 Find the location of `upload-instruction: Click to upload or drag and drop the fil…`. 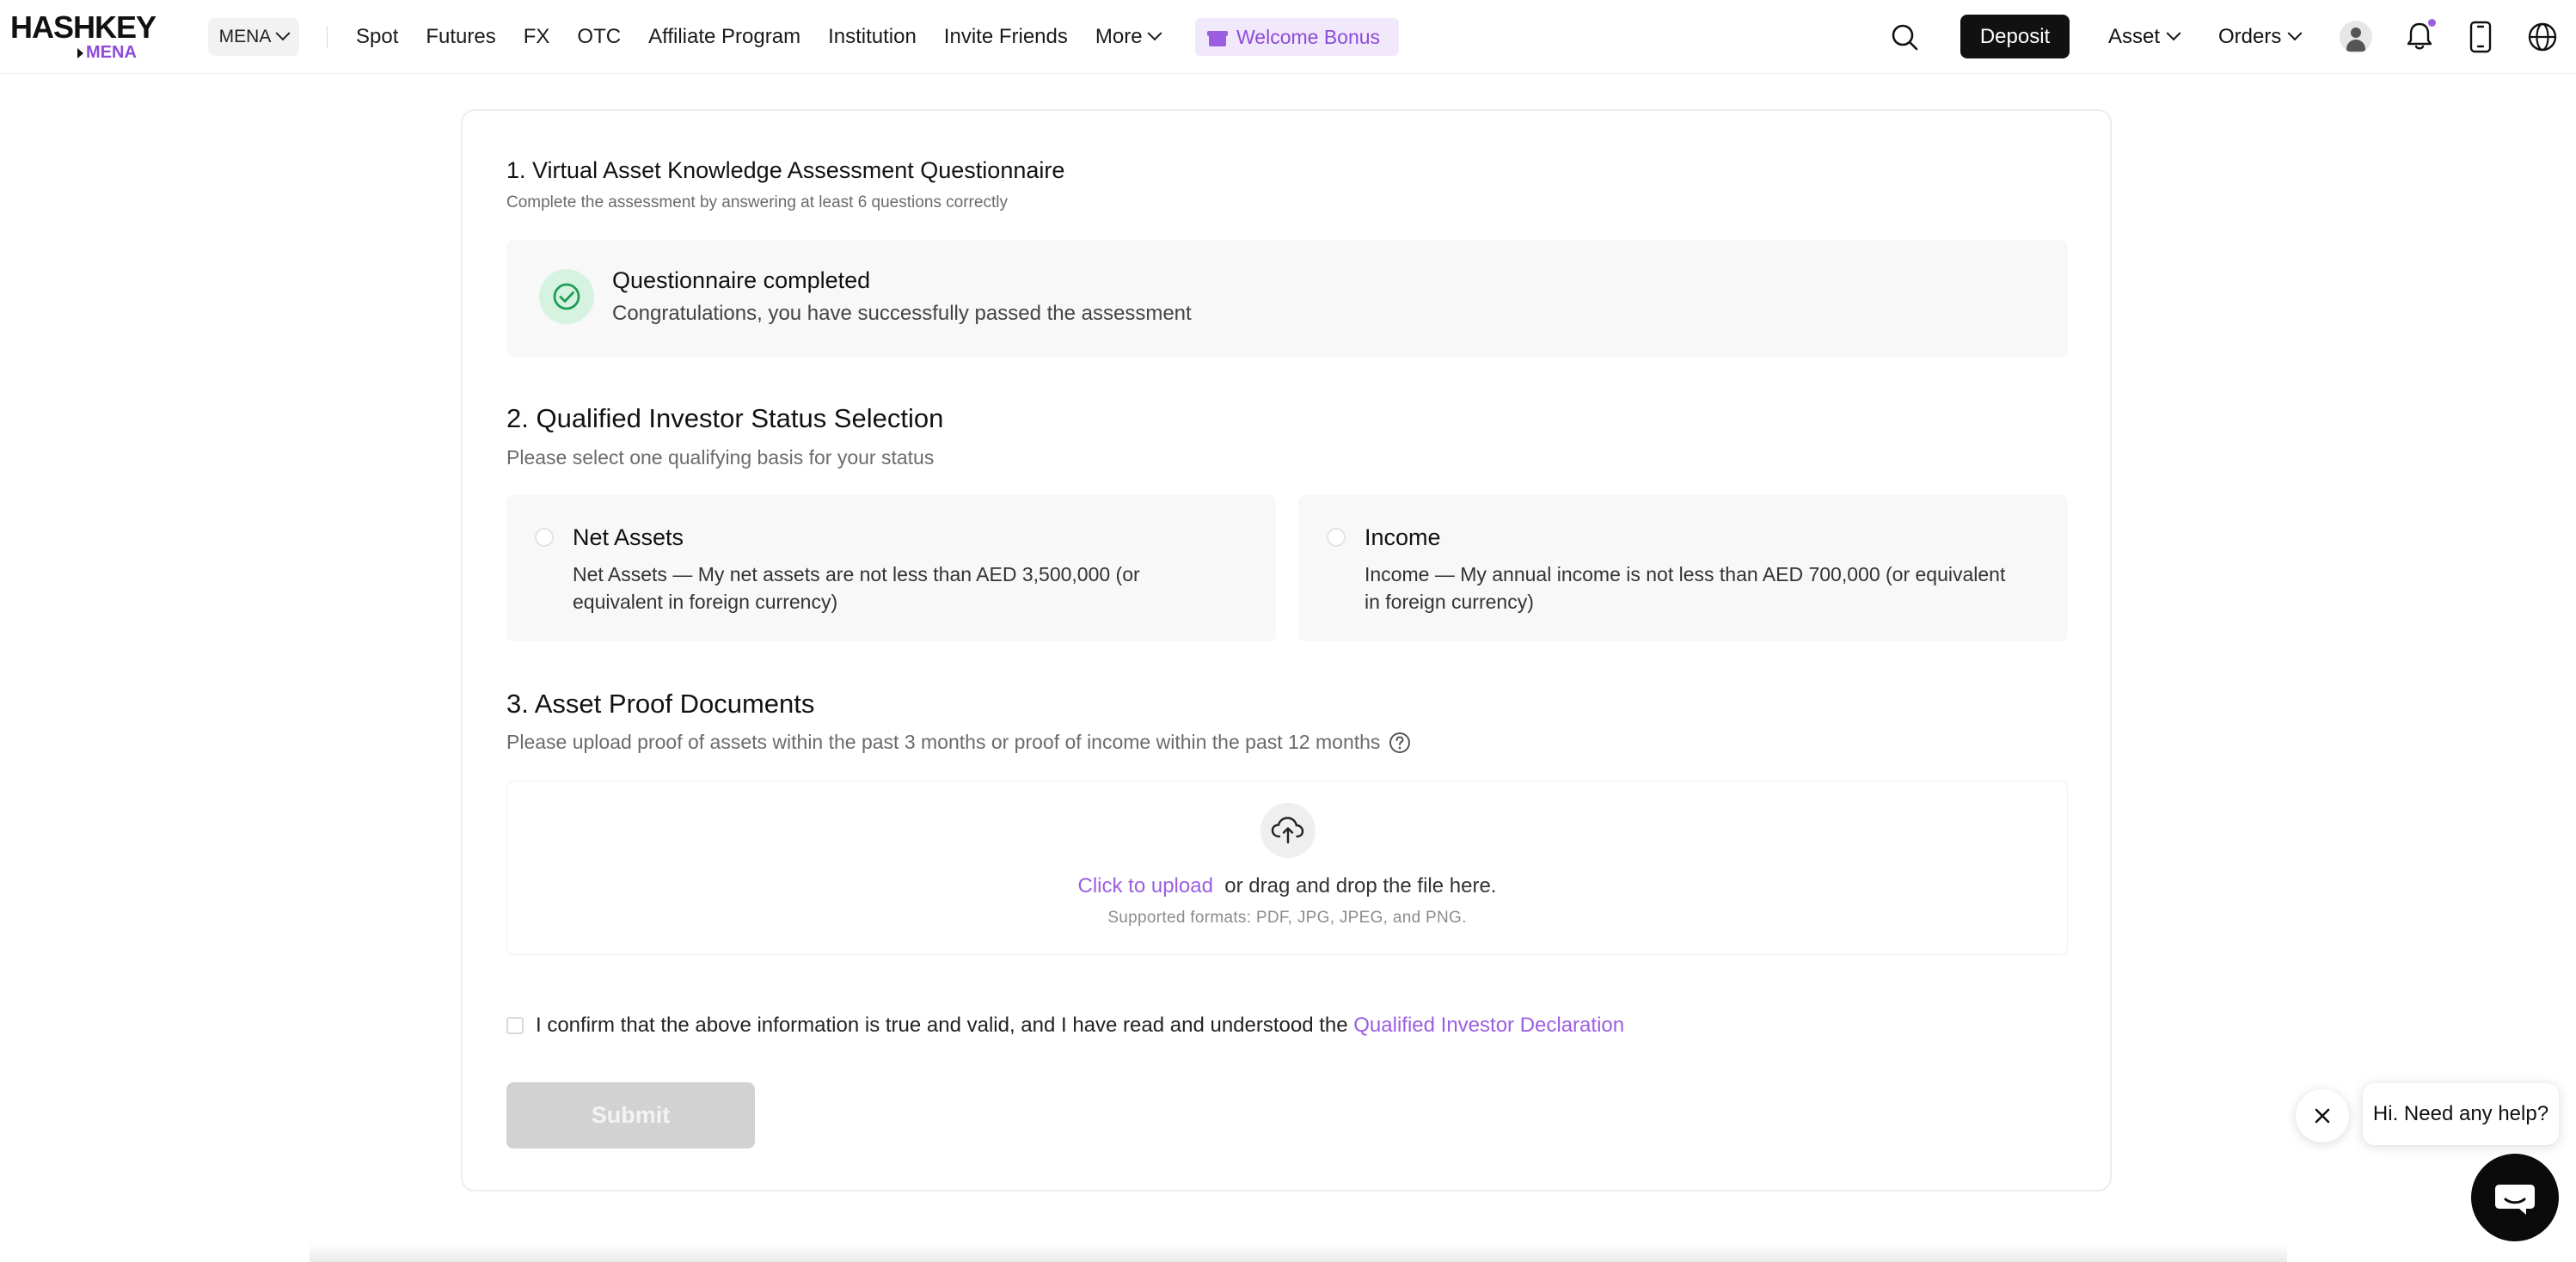

upload-instruction: Click to upload or drag and drop the fil… is located at coordinates (1287, 886).